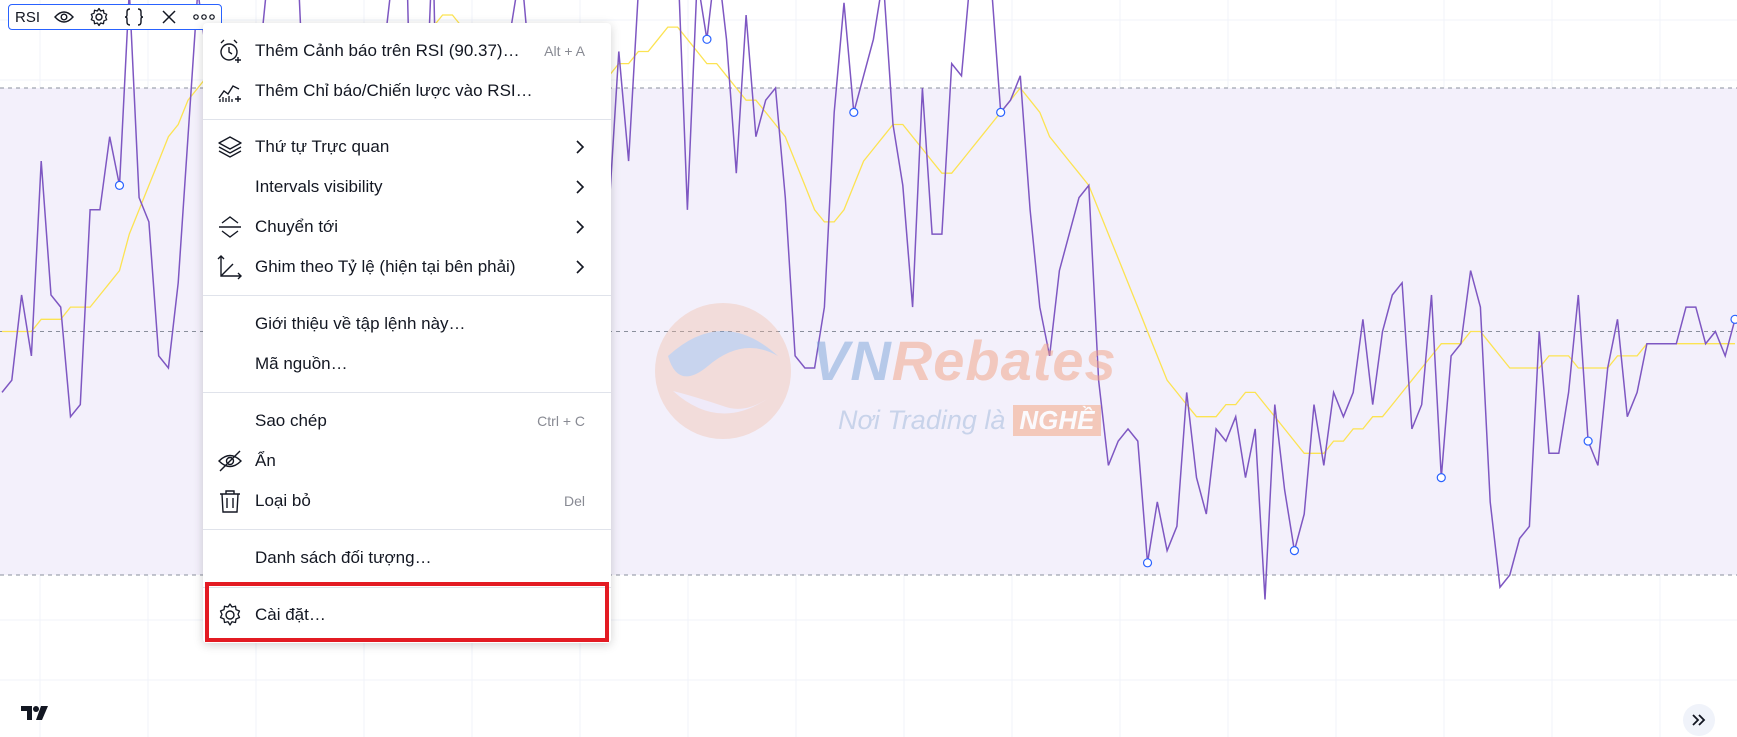 The width and height of the screenshot is (1737, 737). Describe the element at coordinates (969, 420) in the screenshot. I see `watermark-subtitle: Nơi Trading là NGHỀ` at that location.